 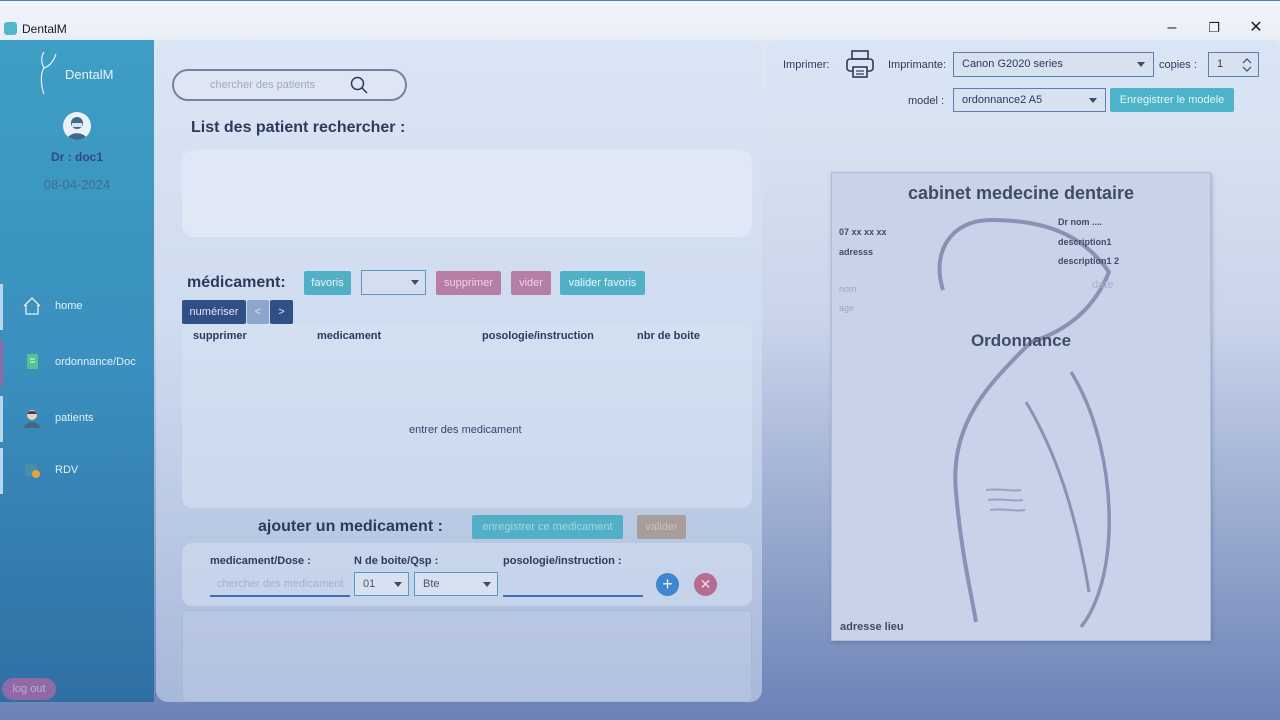 I want to click on doctor-avatar-icon, so click(x=77, y=128).